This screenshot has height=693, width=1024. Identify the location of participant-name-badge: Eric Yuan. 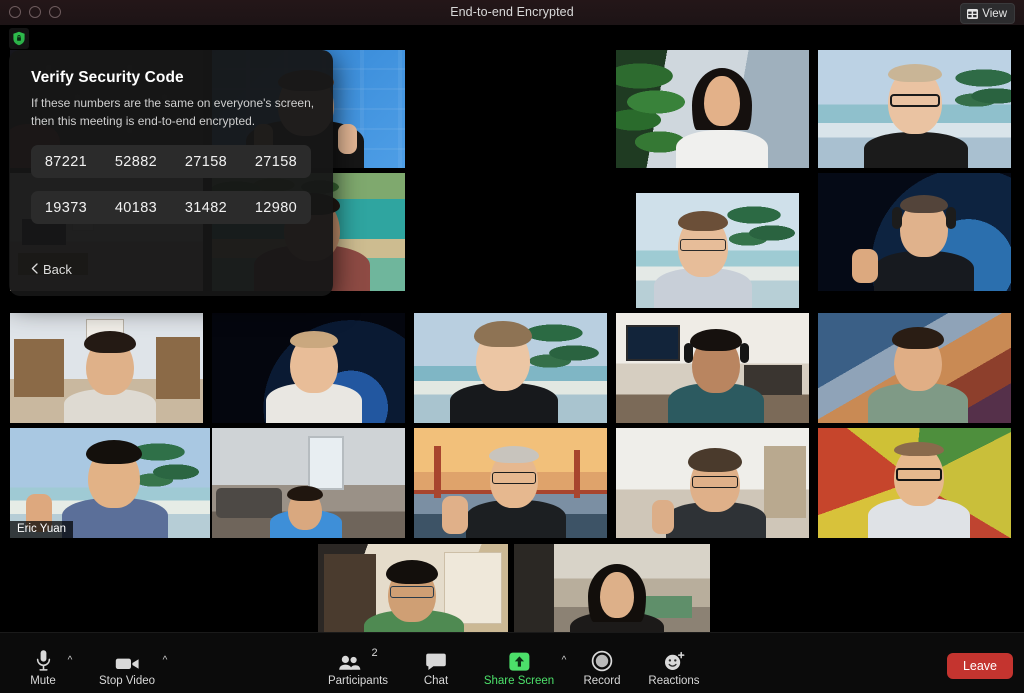
(42, 529).